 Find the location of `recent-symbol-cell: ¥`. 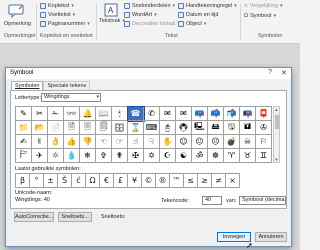

recent-symbol-cell: ¥ is located at coordinates (135, 181).